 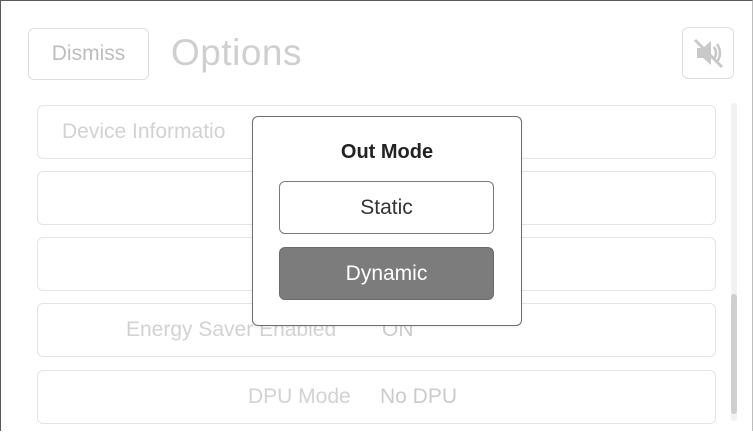 What do you see at coordinates (376, 397) in the screenshot?
I see `list-item-dpu-mode: DPU Mode No DPU` at bounding box center [376, 397].